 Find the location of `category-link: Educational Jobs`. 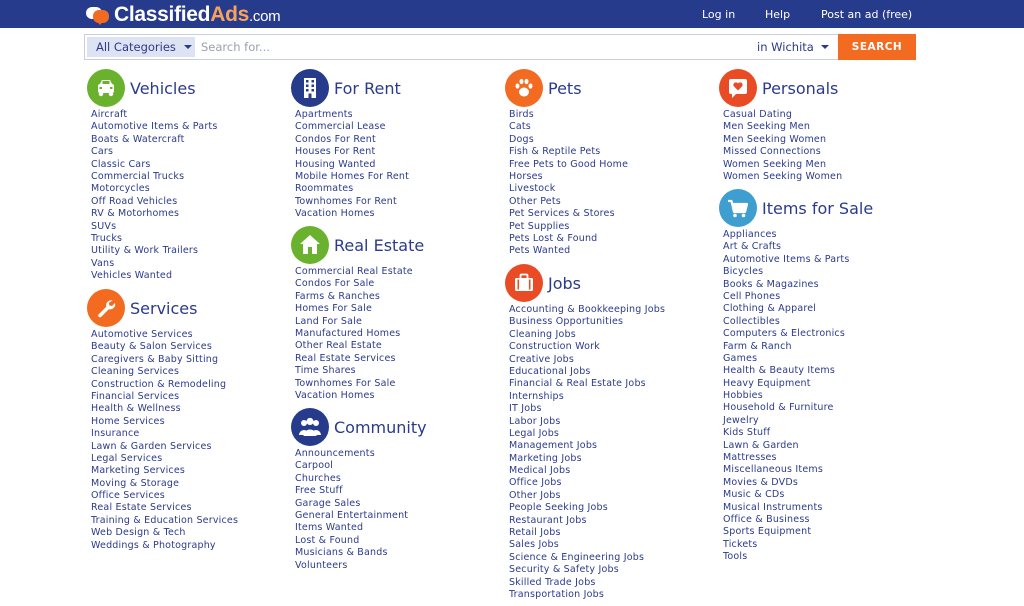

category-link: Educational Jobs is located at coordinates (587, 372).